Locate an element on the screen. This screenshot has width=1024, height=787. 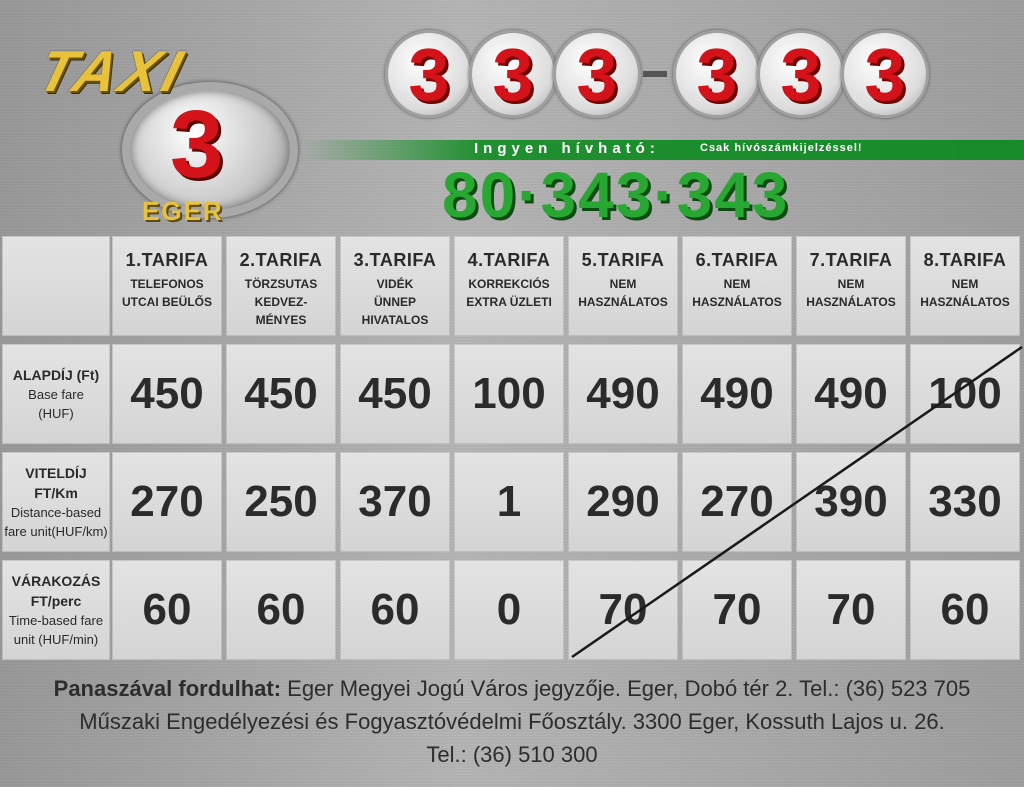
tariff-header: 6.TARIFA NEM HASZNÁLATOS is located at coordinates (737, 286).